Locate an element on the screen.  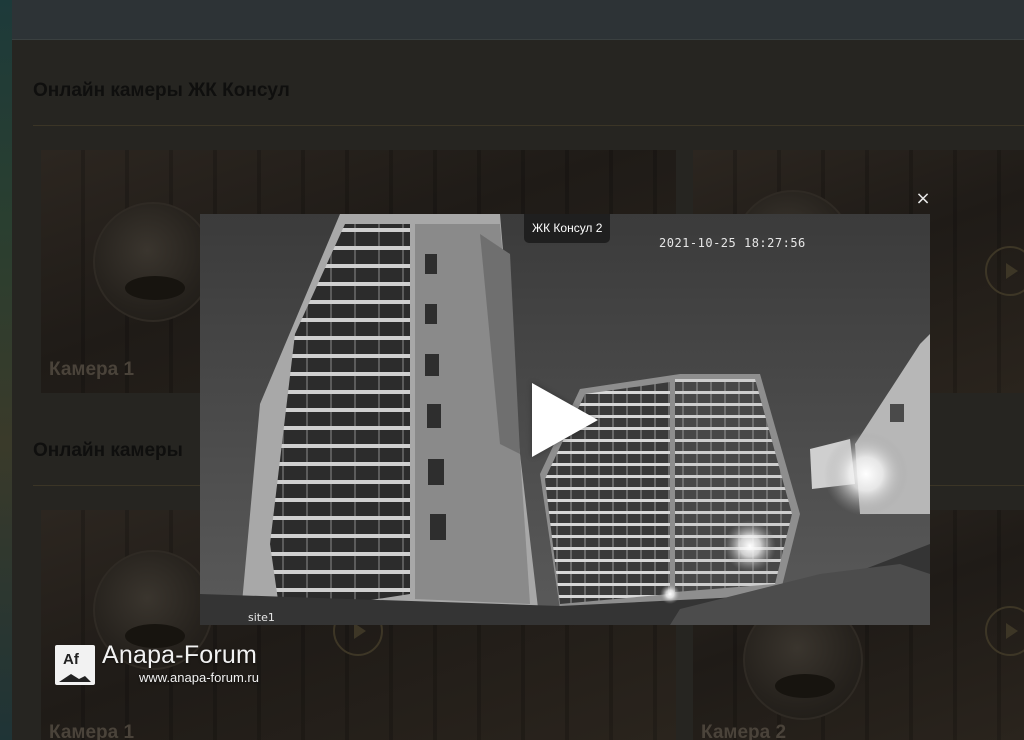
watermark-logo: Af is located at coordinates (75, 665).